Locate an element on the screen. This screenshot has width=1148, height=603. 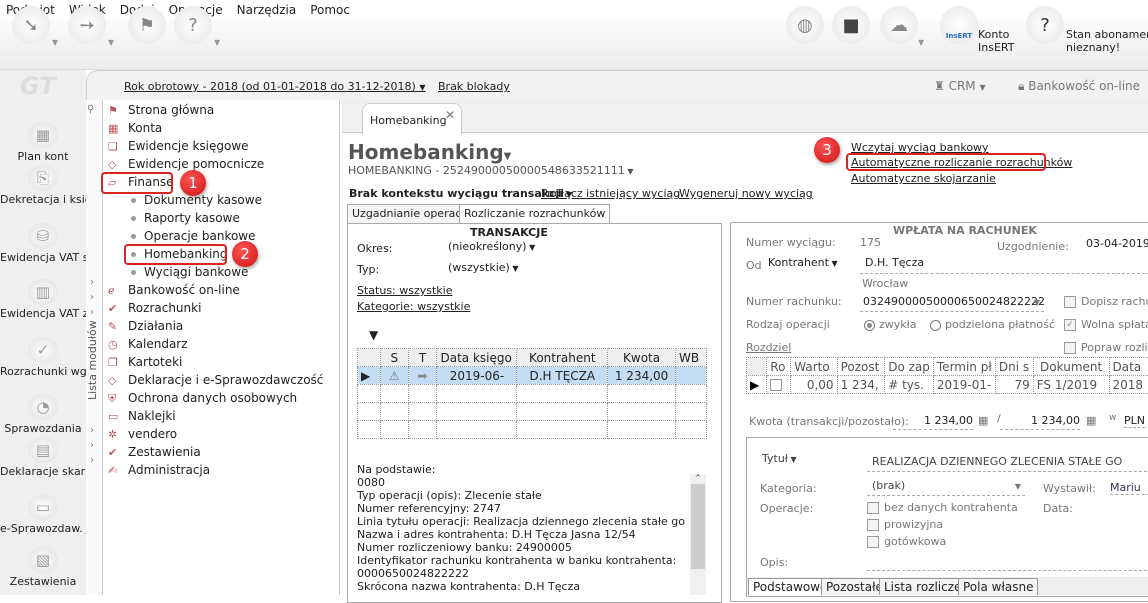
tab-homebanking: Homebanking✕ is located at coordinates (412, 118).